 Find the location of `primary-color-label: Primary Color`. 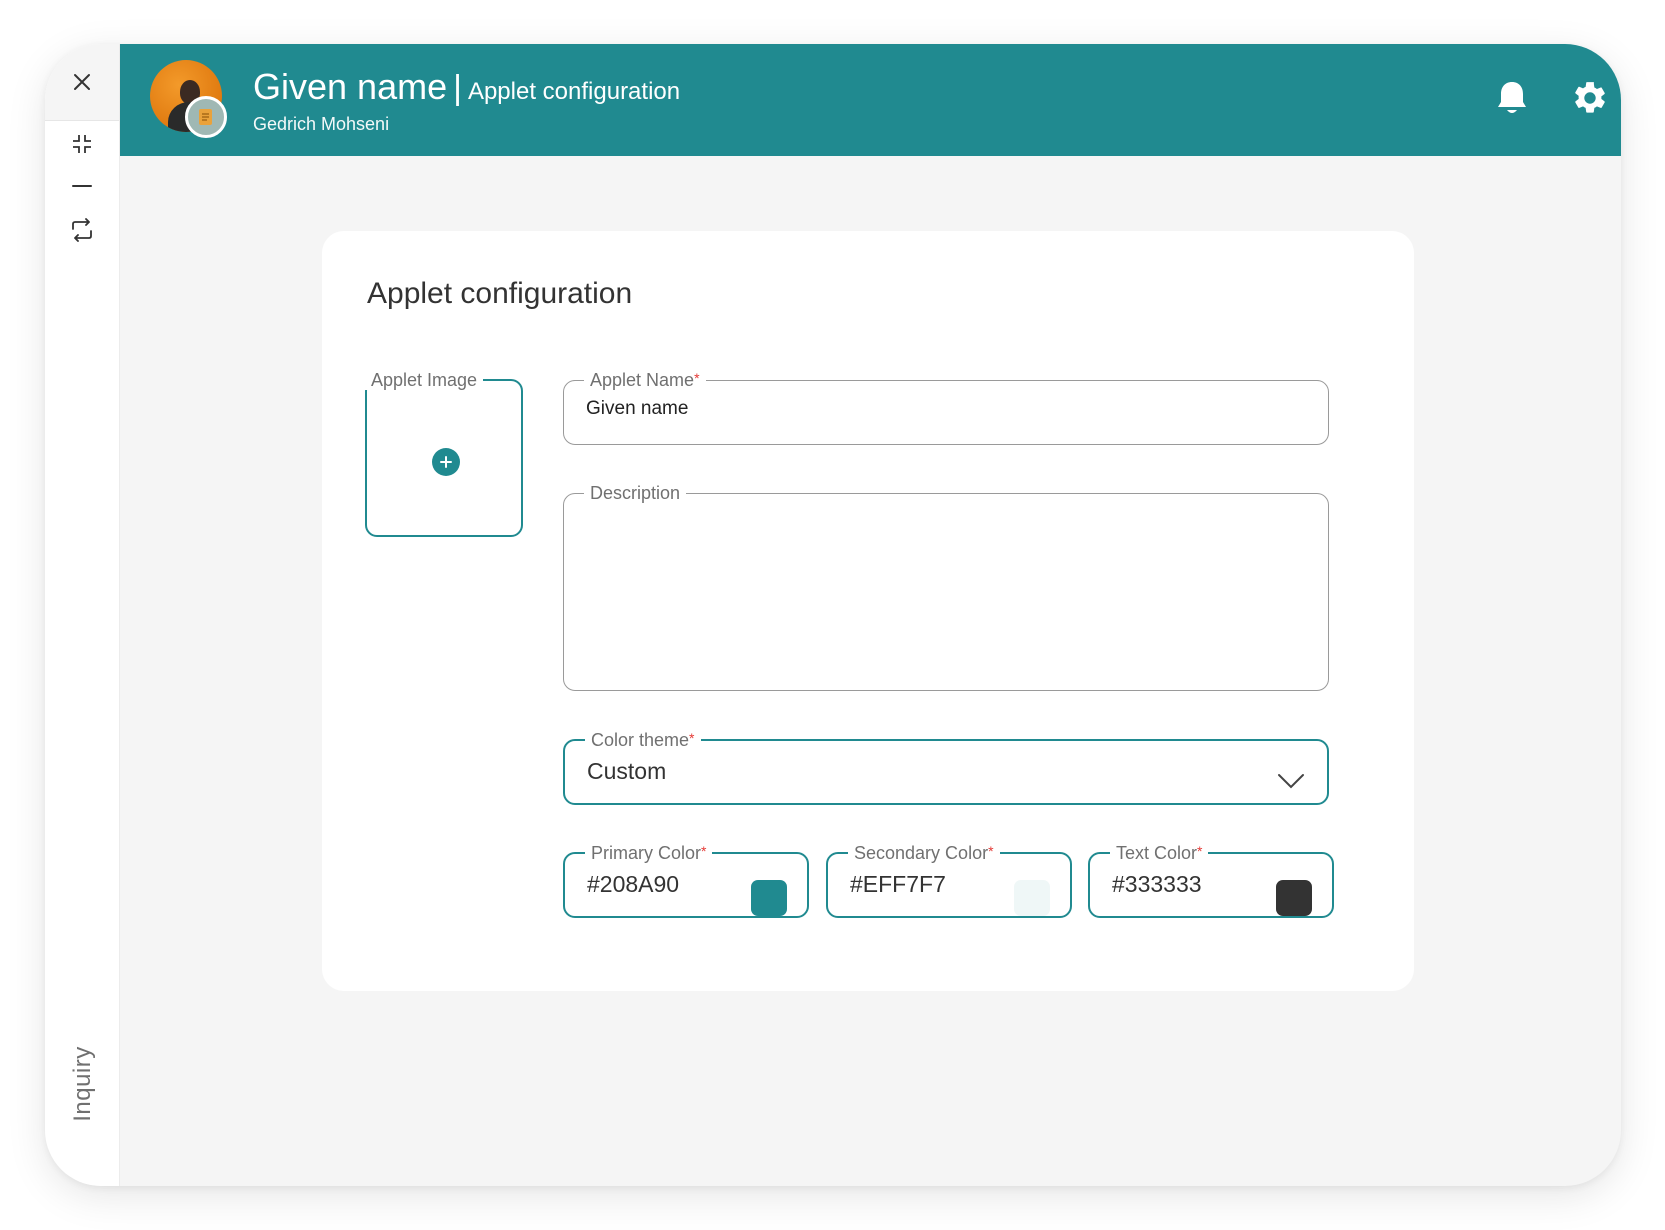

primary-color-label: Primary Color is located at coordinates (646, 853).